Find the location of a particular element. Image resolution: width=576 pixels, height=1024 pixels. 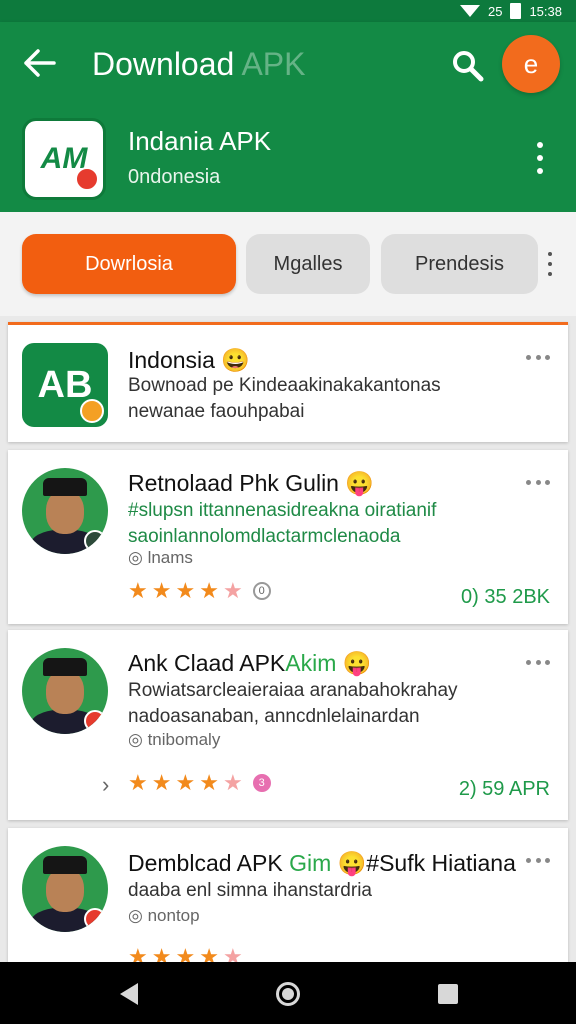

item-meta: ◎ lnams is located at coordinates (160, 558).